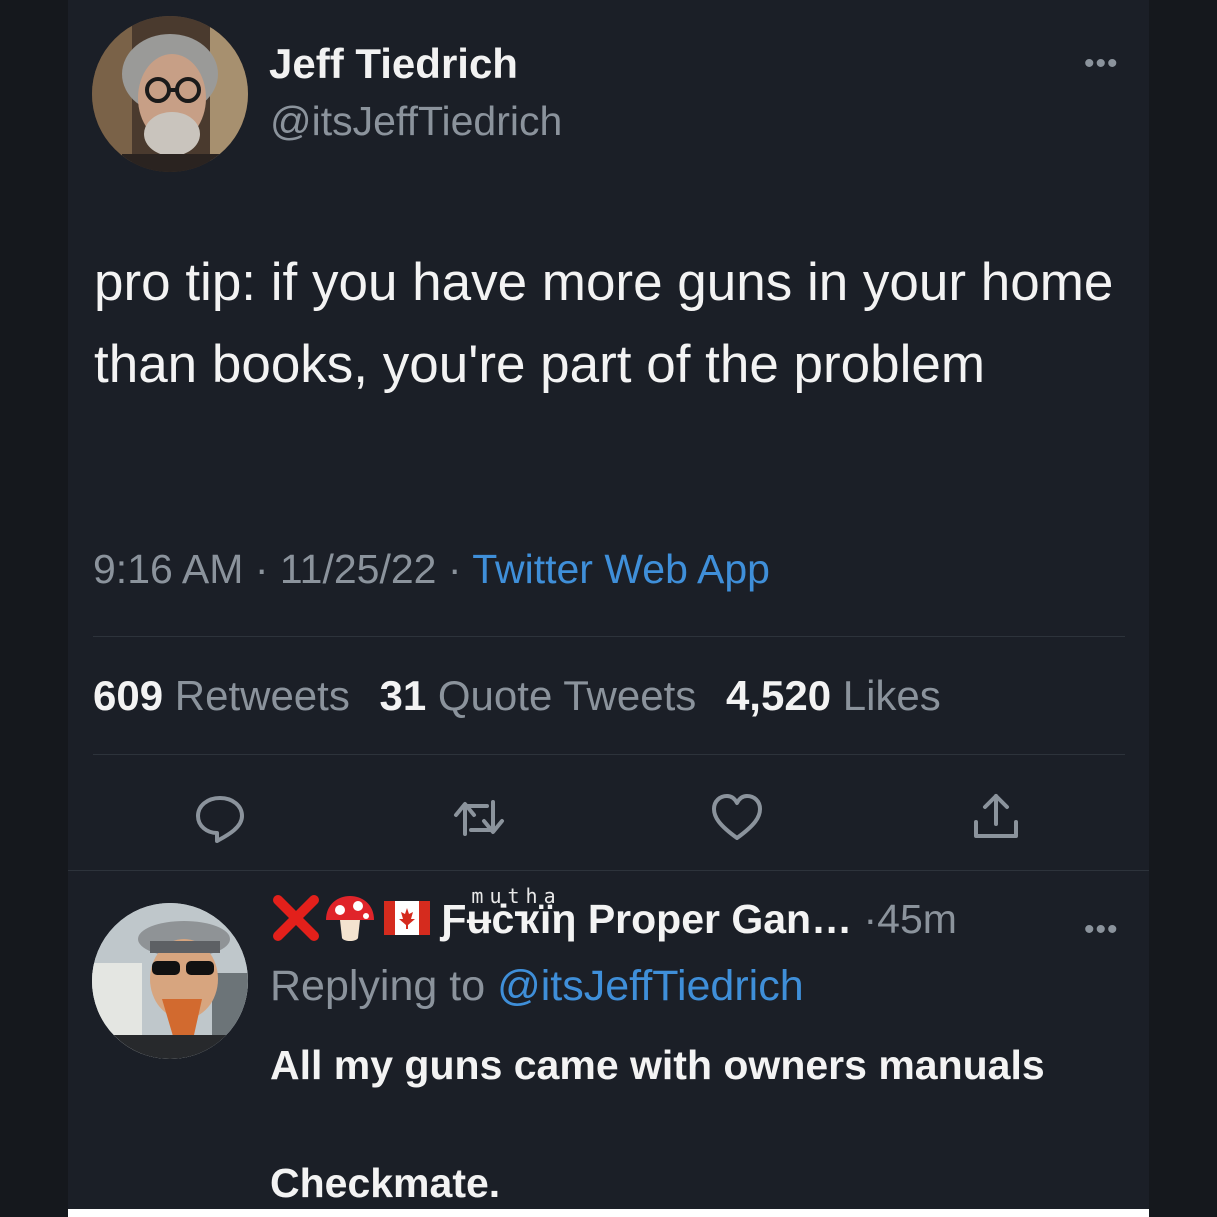 This screenshot has height=1217, width=1217. I want to click on author-handle: @itsJeffTiedrich, so click(416, 121).